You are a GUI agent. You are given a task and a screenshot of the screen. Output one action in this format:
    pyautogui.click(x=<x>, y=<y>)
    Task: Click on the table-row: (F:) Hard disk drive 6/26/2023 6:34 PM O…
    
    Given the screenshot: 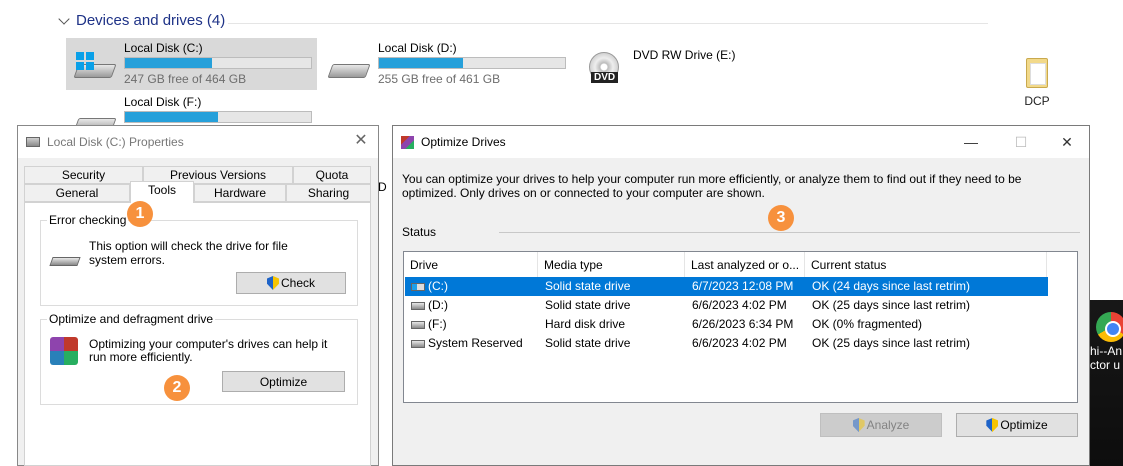 What is the action you would take?
    pyautogui.click(x=726, y=324)
    